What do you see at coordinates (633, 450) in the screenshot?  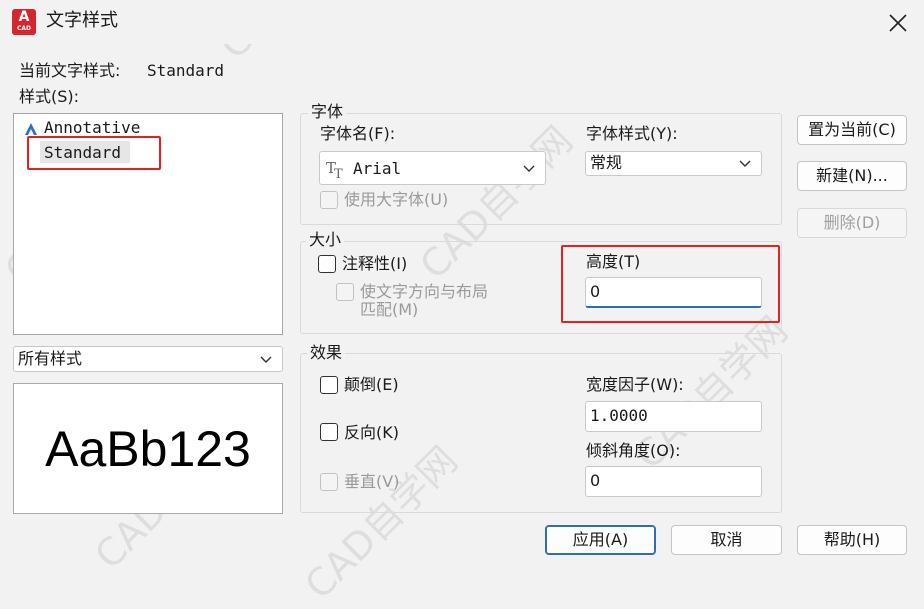 I see `oblique-angle-label: 倾斜角度(O):` at bounding box center [633, 450].